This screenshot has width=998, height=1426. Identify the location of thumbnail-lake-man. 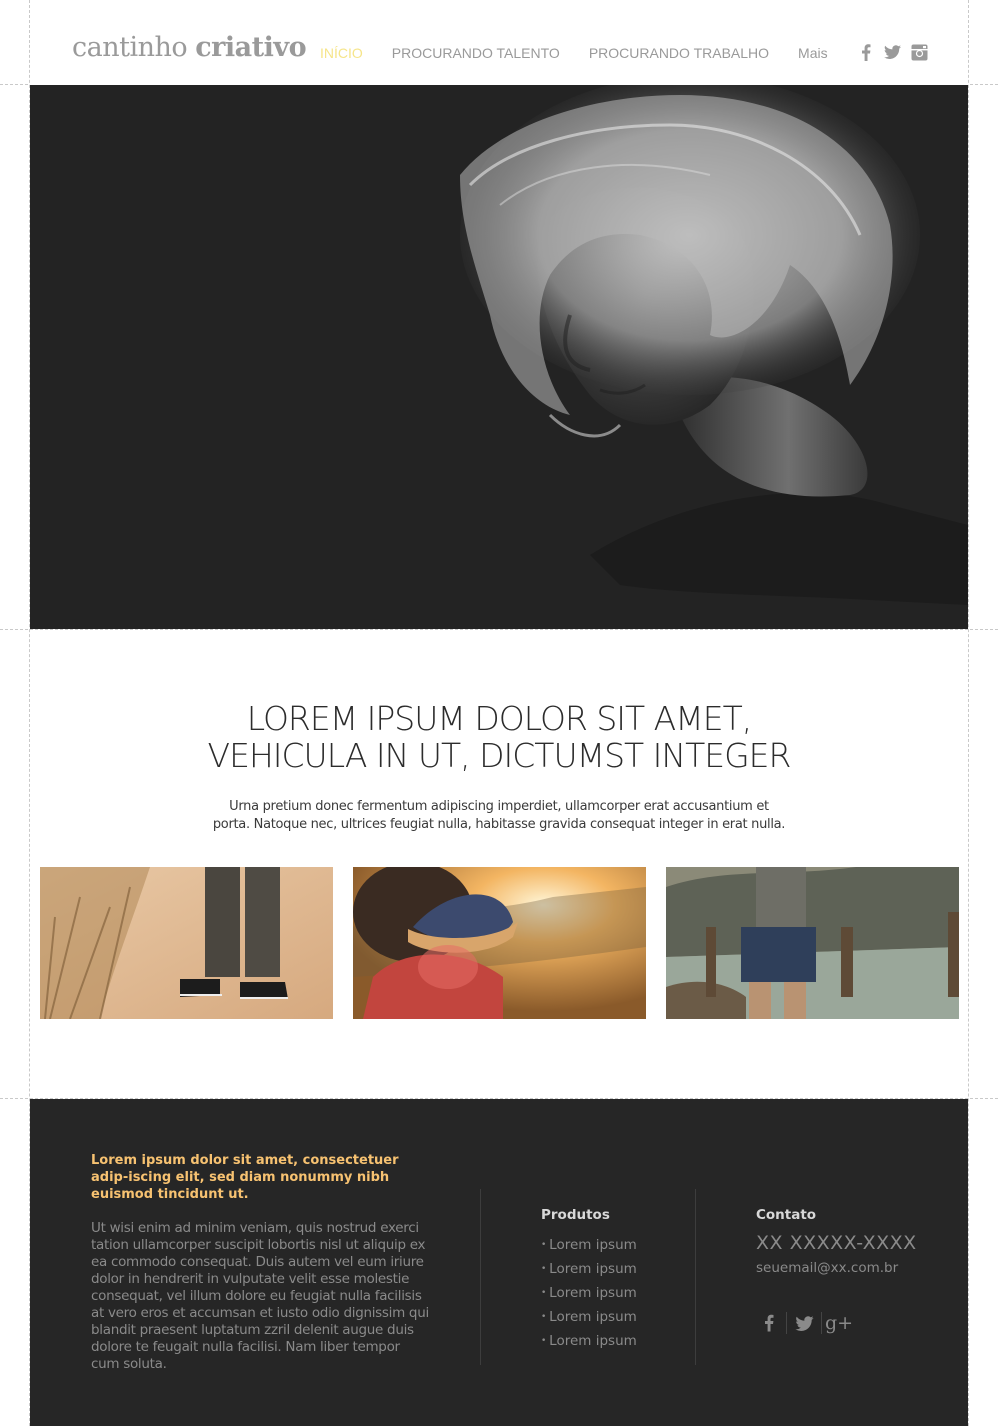
(812, 943).